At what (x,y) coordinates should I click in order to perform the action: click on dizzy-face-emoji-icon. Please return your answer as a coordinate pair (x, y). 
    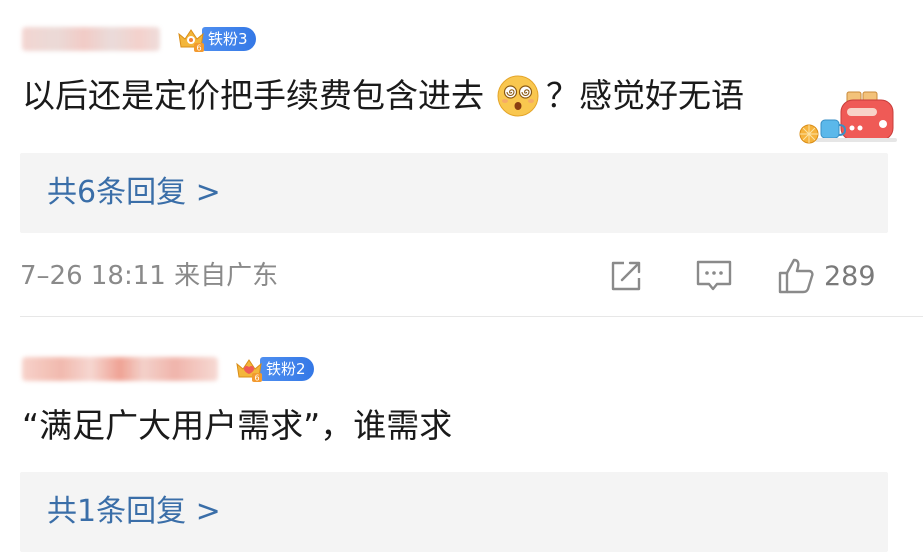
    Looking at the image, I should click on (518, 96).